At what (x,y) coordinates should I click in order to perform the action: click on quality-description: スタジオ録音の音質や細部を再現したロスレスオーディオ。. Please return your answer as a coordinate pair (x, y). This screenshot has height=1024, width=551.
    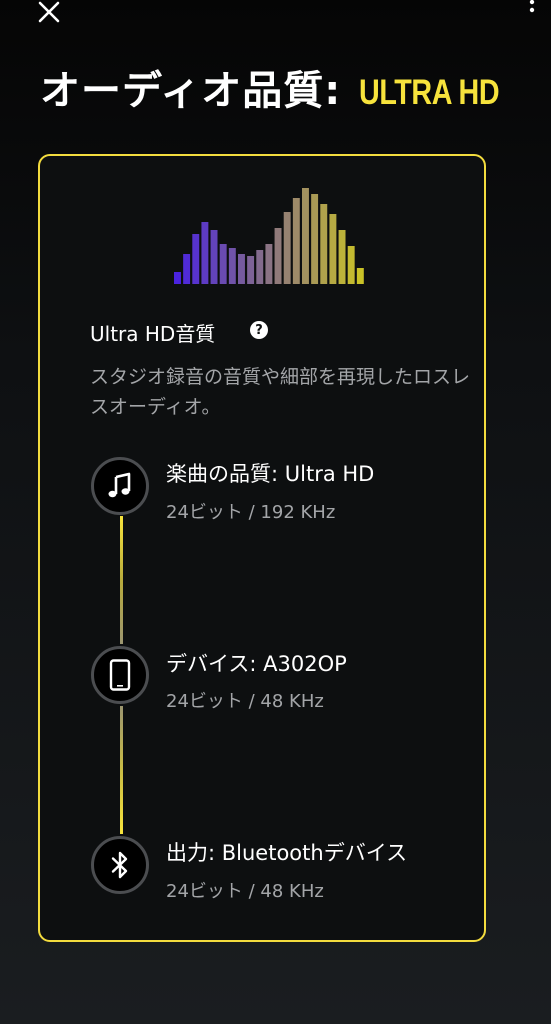
    Looking at the image, I should click on (280, 392).